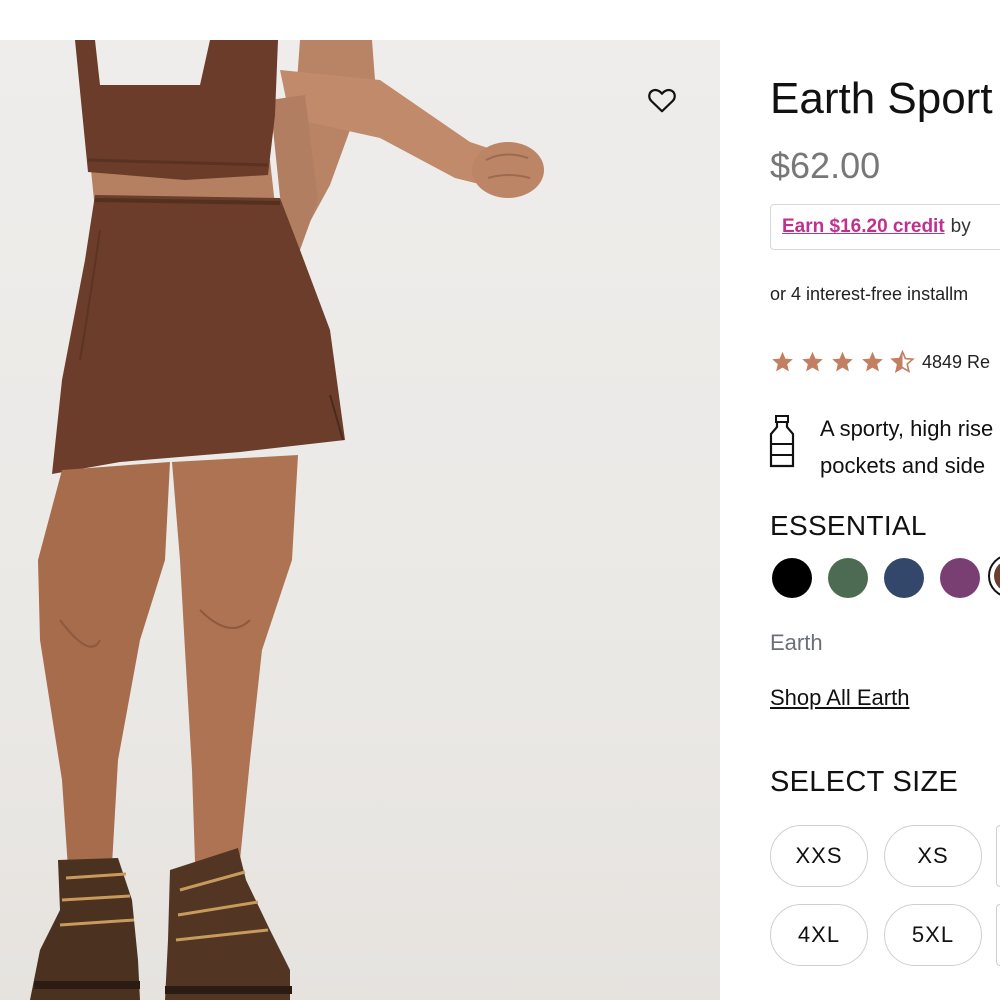 The height and width of the screenshot is (1000, 1000). Describe the element at coordinates (825, 165) in the screenshot. I see `product-price: $62.00` at that location.